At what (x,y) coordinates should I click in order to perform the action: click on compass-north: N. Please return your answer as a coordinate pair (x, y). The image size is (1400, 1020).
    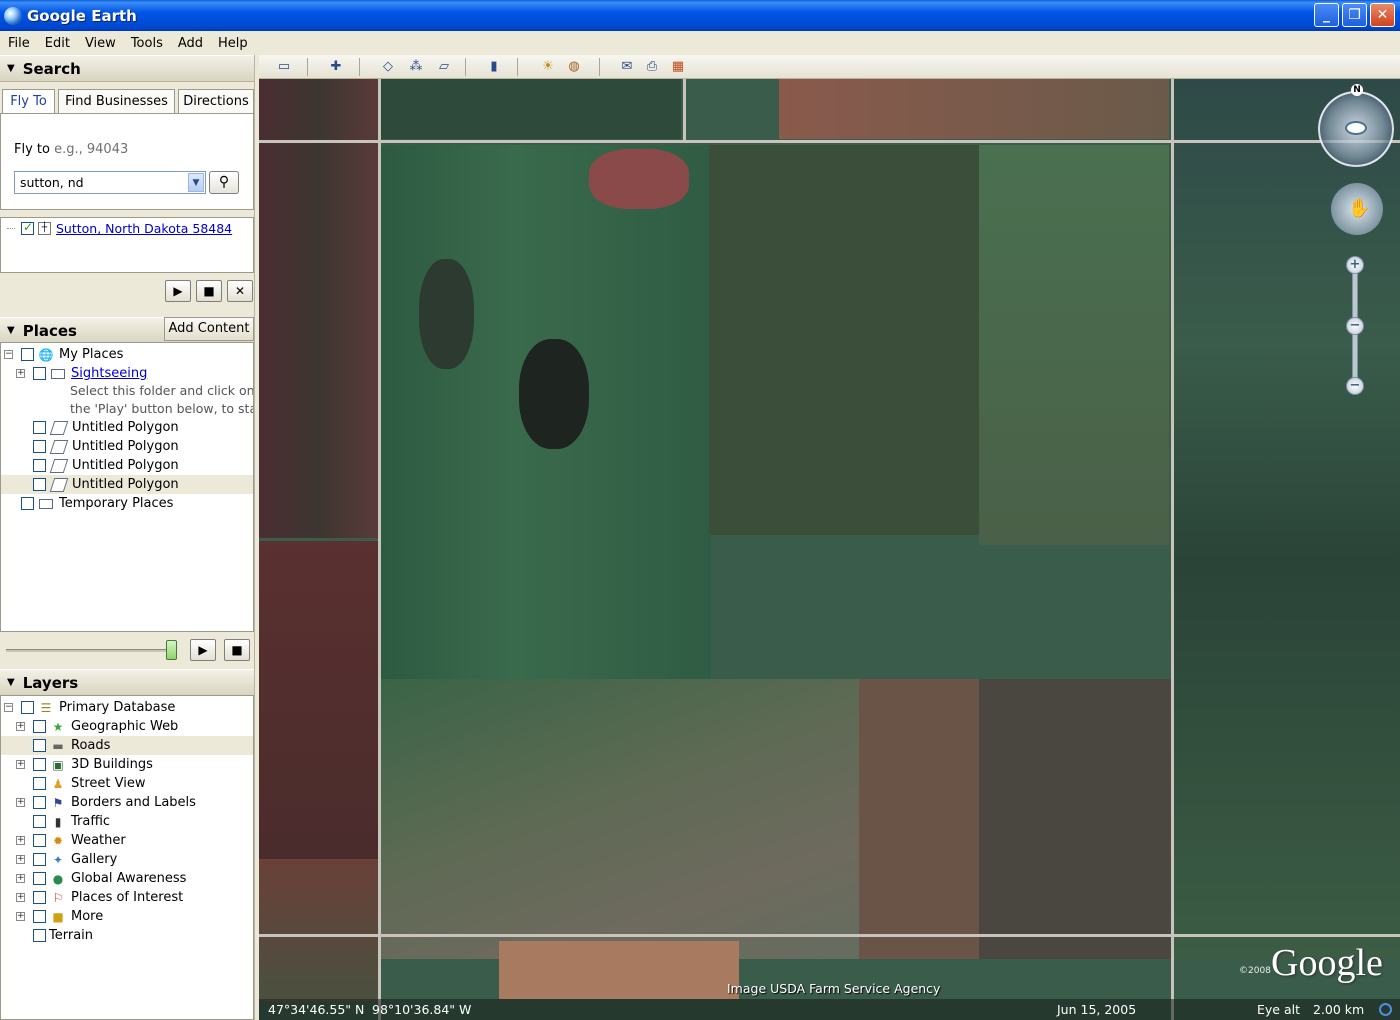
    Looking at the image, I should click on (1357, 90).